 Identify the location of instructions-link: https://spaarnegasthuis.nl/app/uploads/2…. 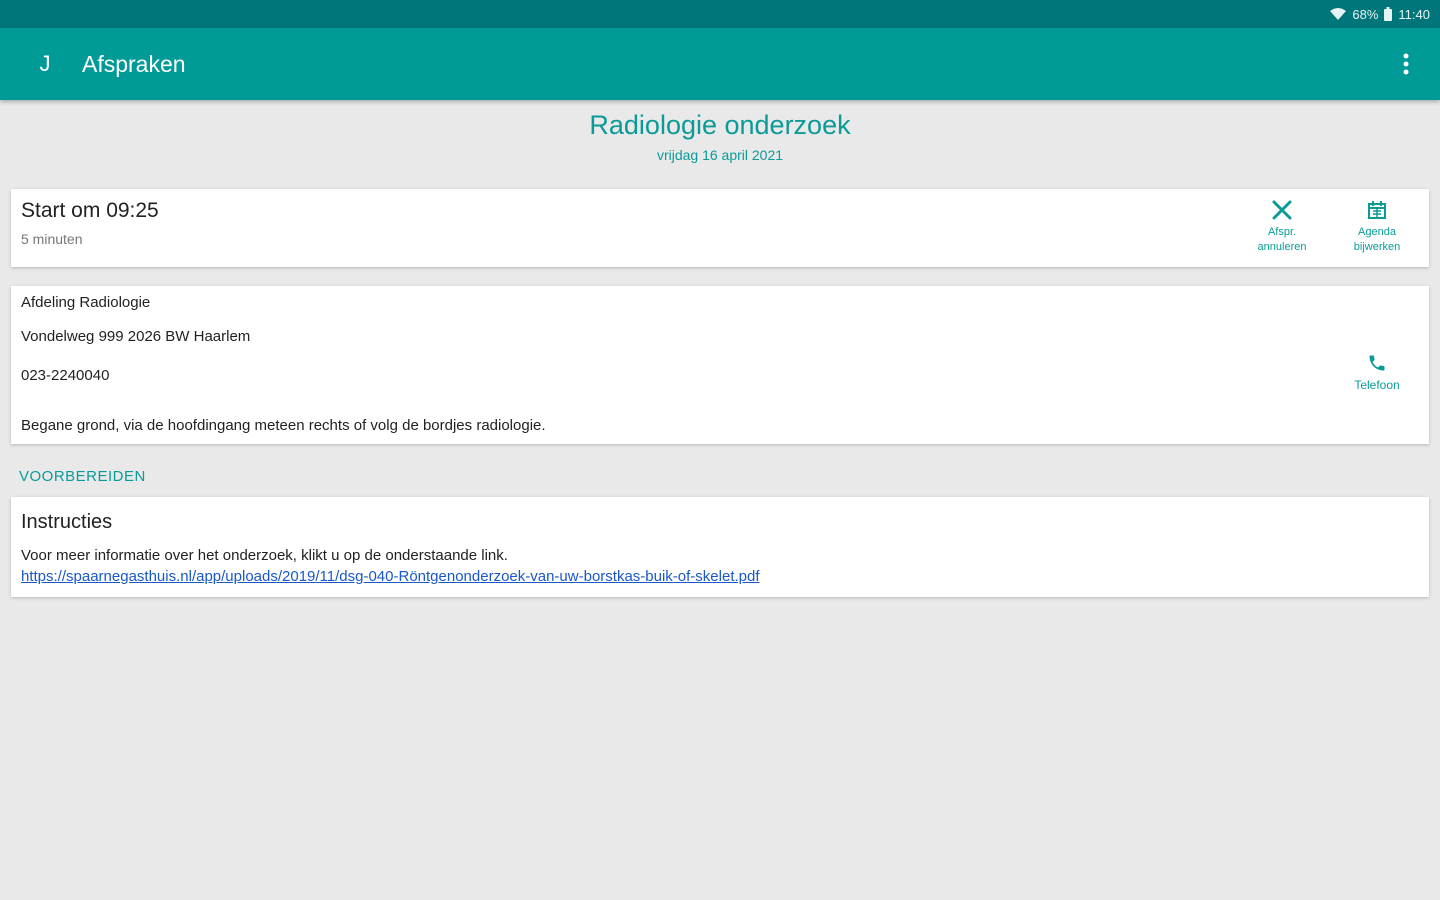
(390, 576).